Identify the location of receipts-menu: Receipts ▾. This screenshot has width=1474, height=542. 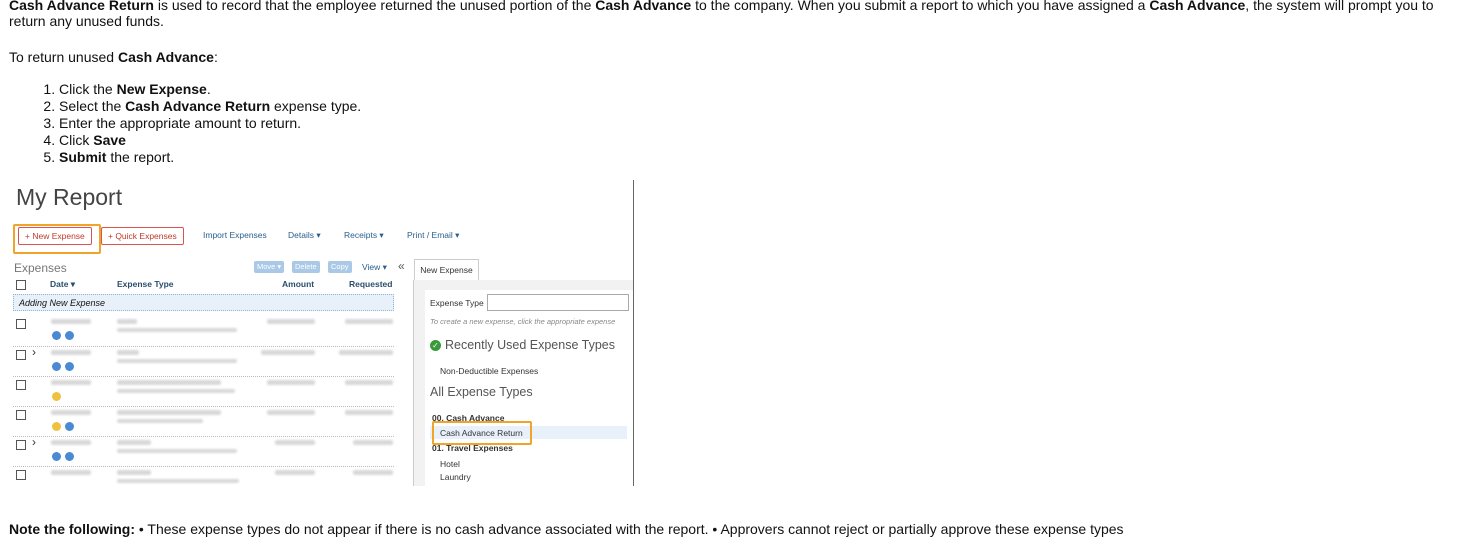
(364, 235).